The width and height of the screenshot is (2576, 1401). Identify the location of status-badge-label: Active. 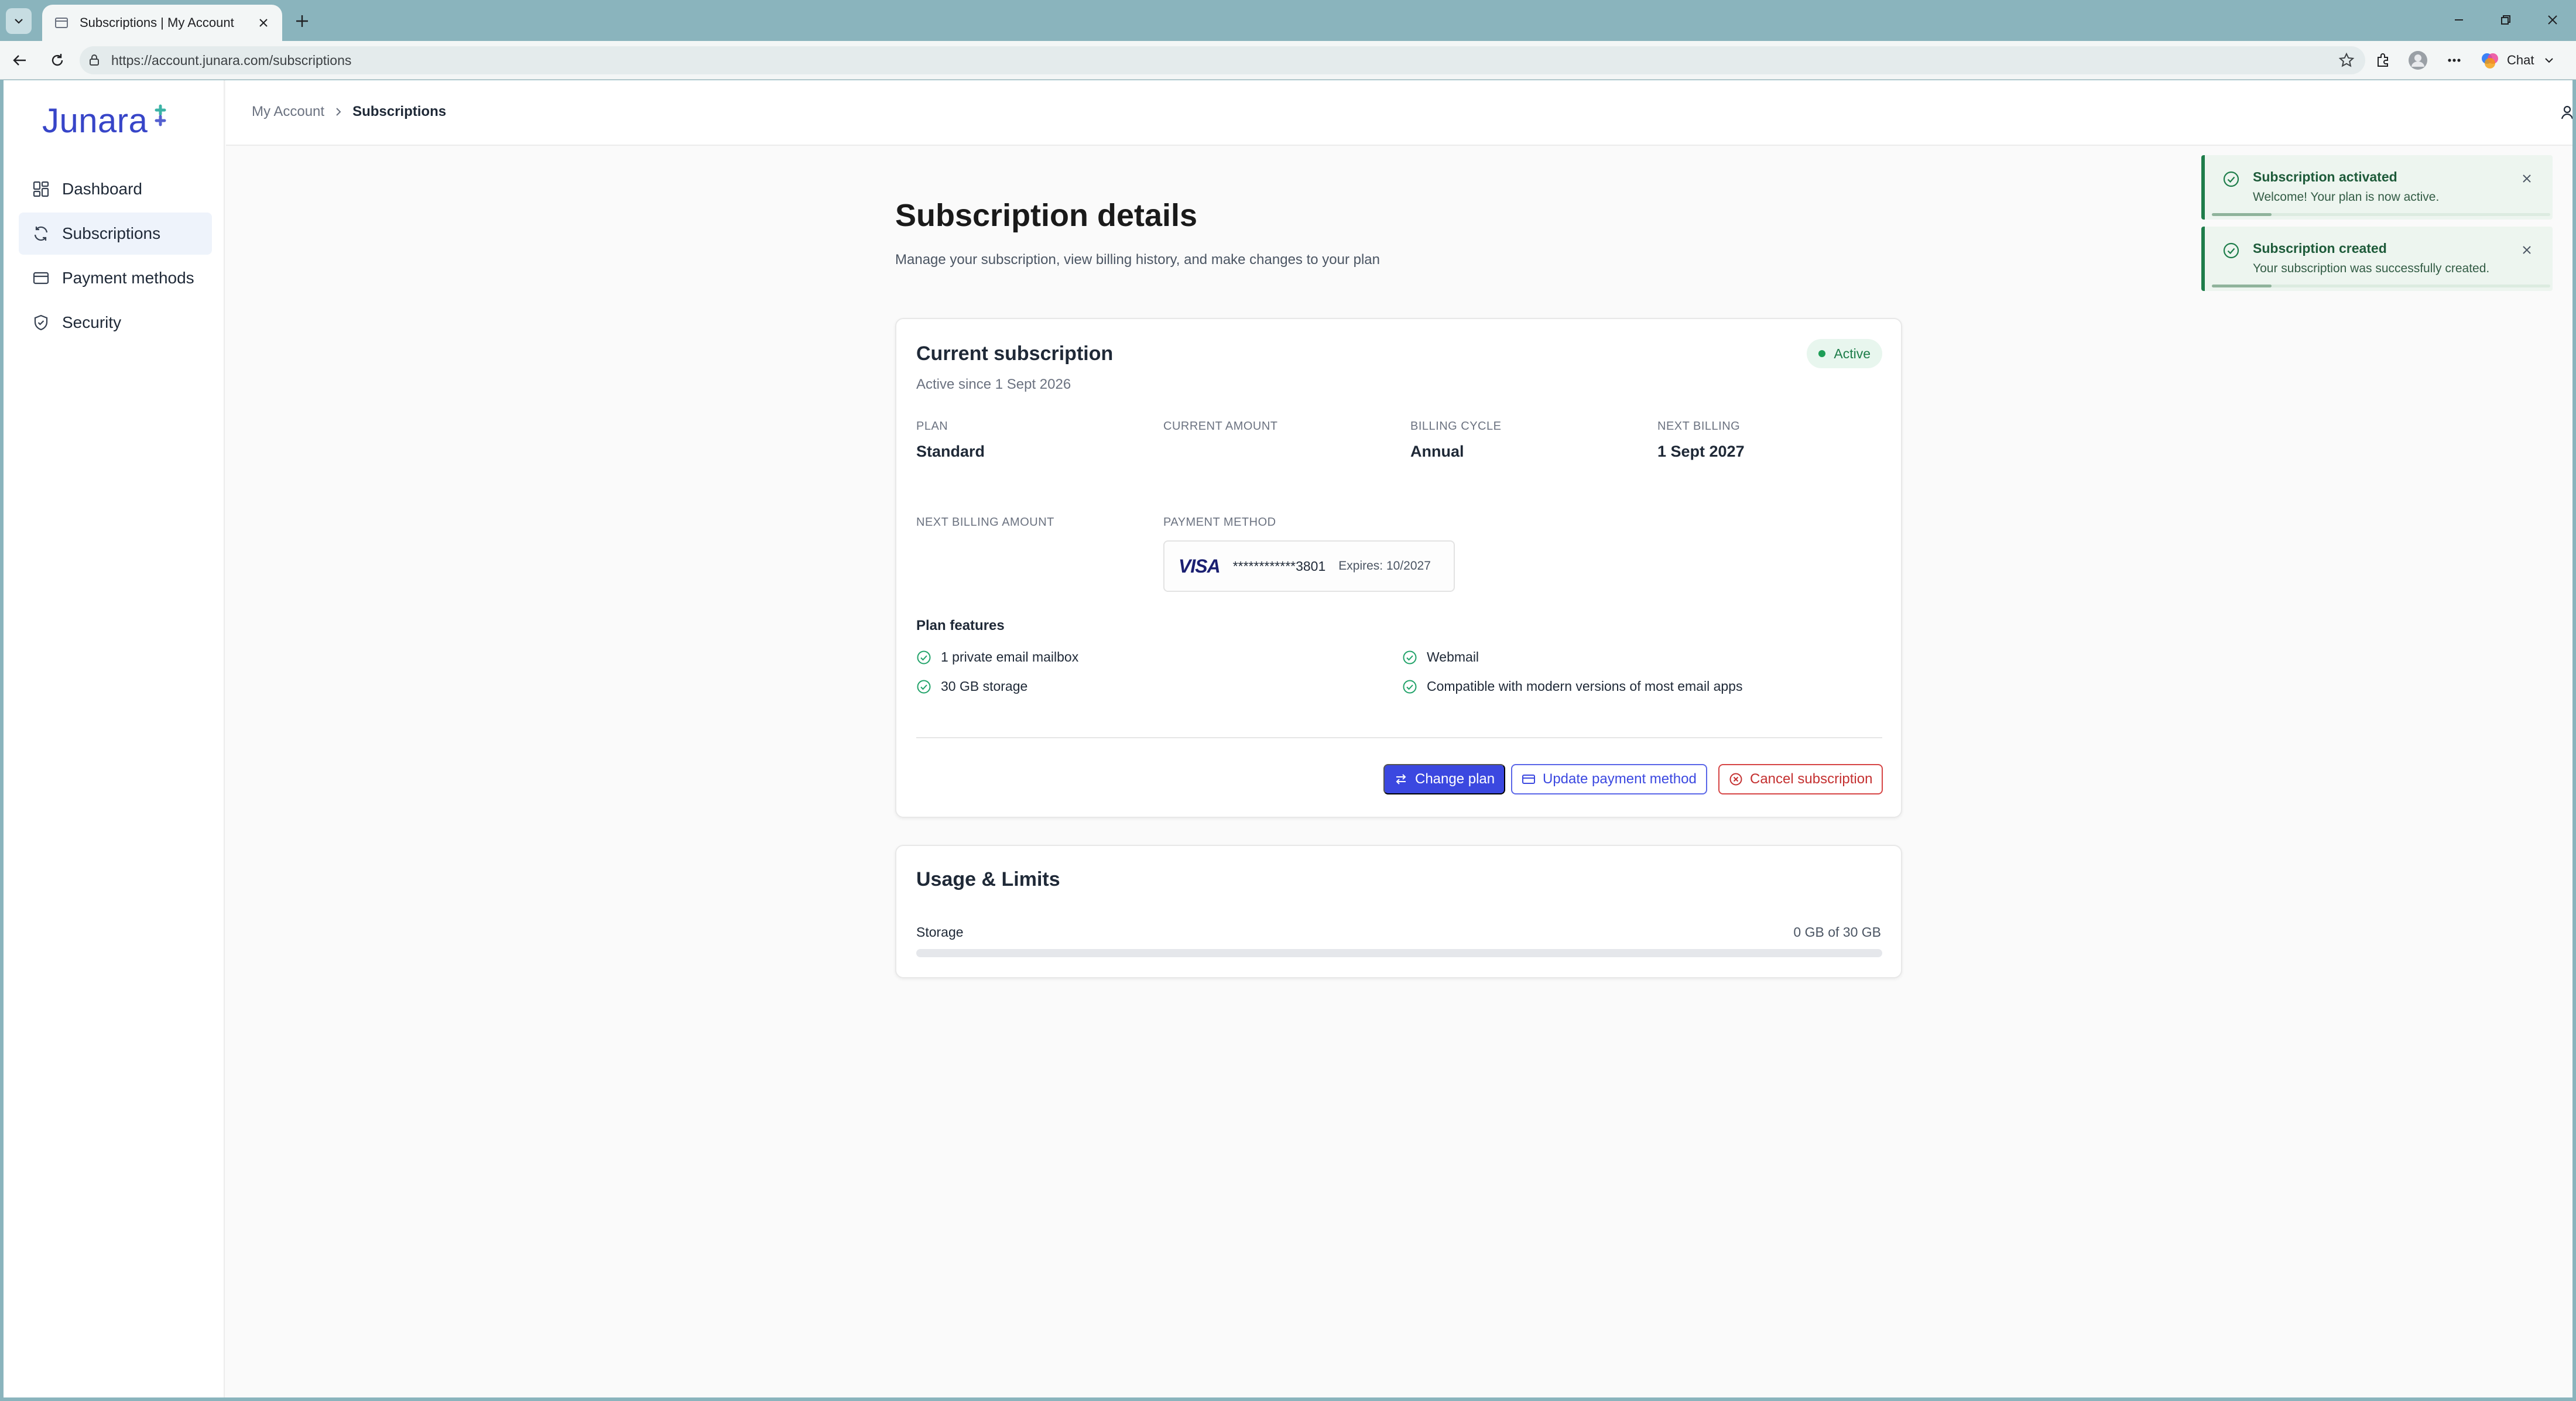
(1852, 353).